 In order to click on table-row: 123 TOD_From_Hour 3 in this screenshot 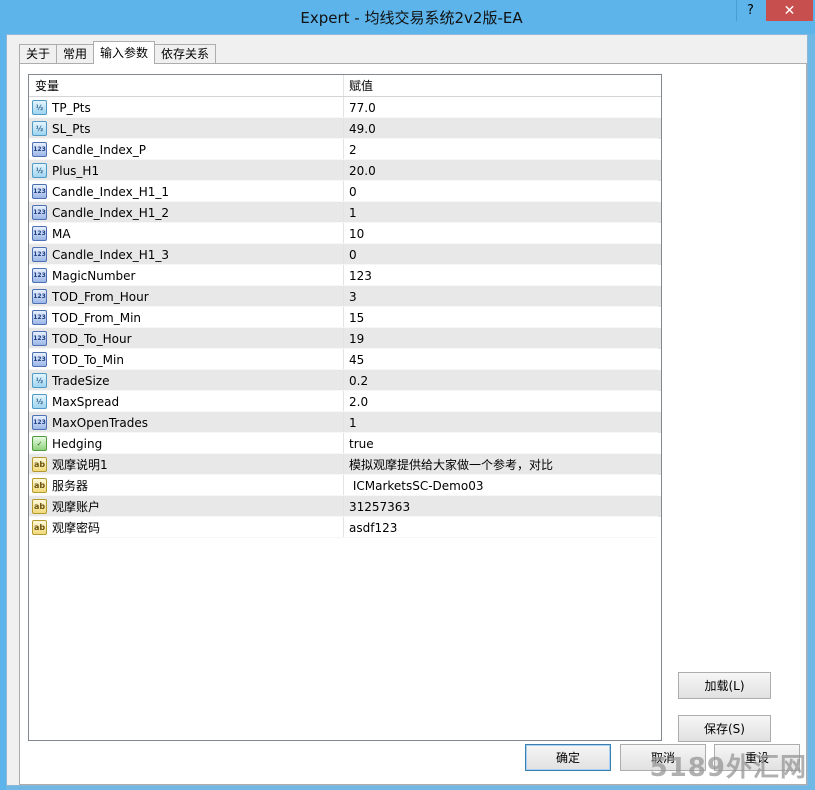, I will do `click(345, 296)`.